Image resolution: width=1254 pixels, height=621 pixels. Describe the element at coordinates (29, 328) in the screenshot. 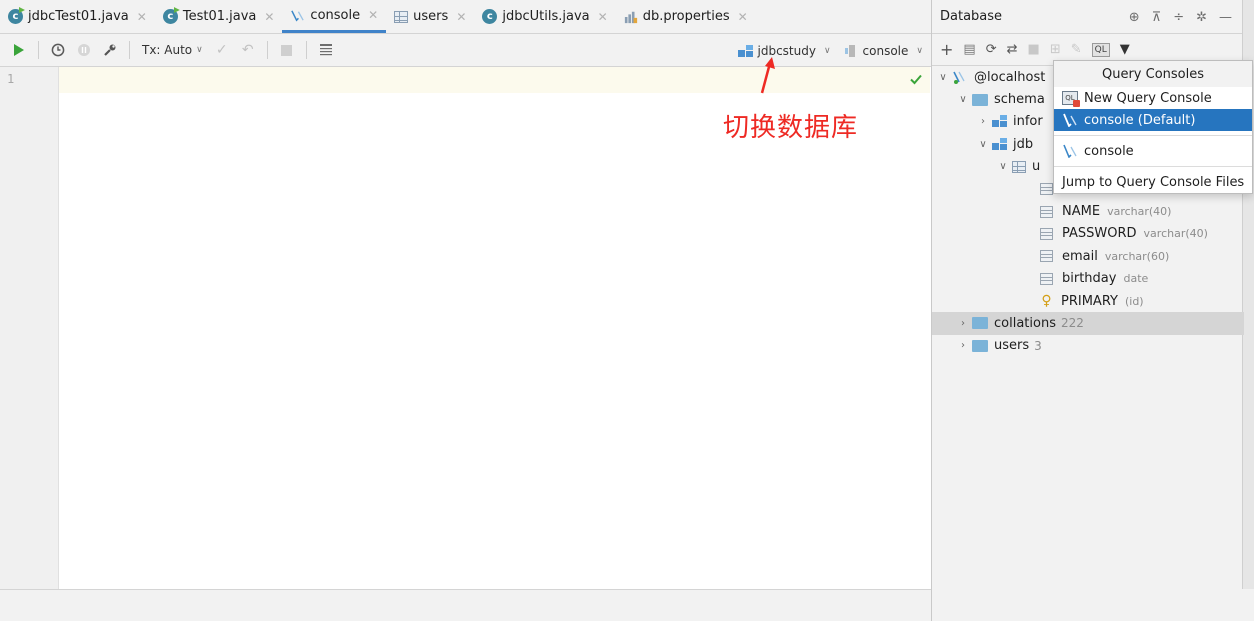

I see `line-gutter` at that location.